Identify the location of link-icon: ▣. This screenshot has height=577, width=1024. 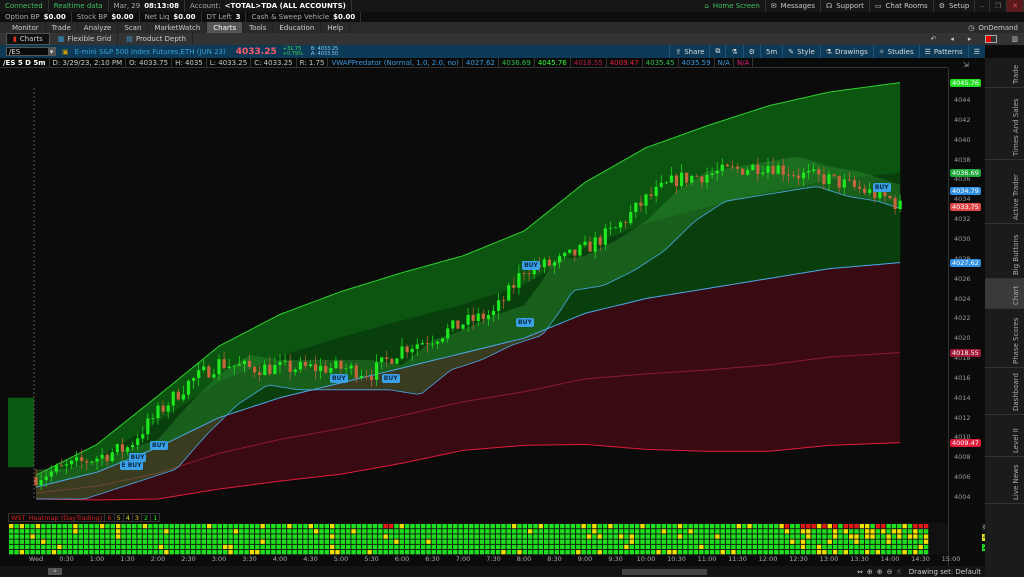
(65, 52).